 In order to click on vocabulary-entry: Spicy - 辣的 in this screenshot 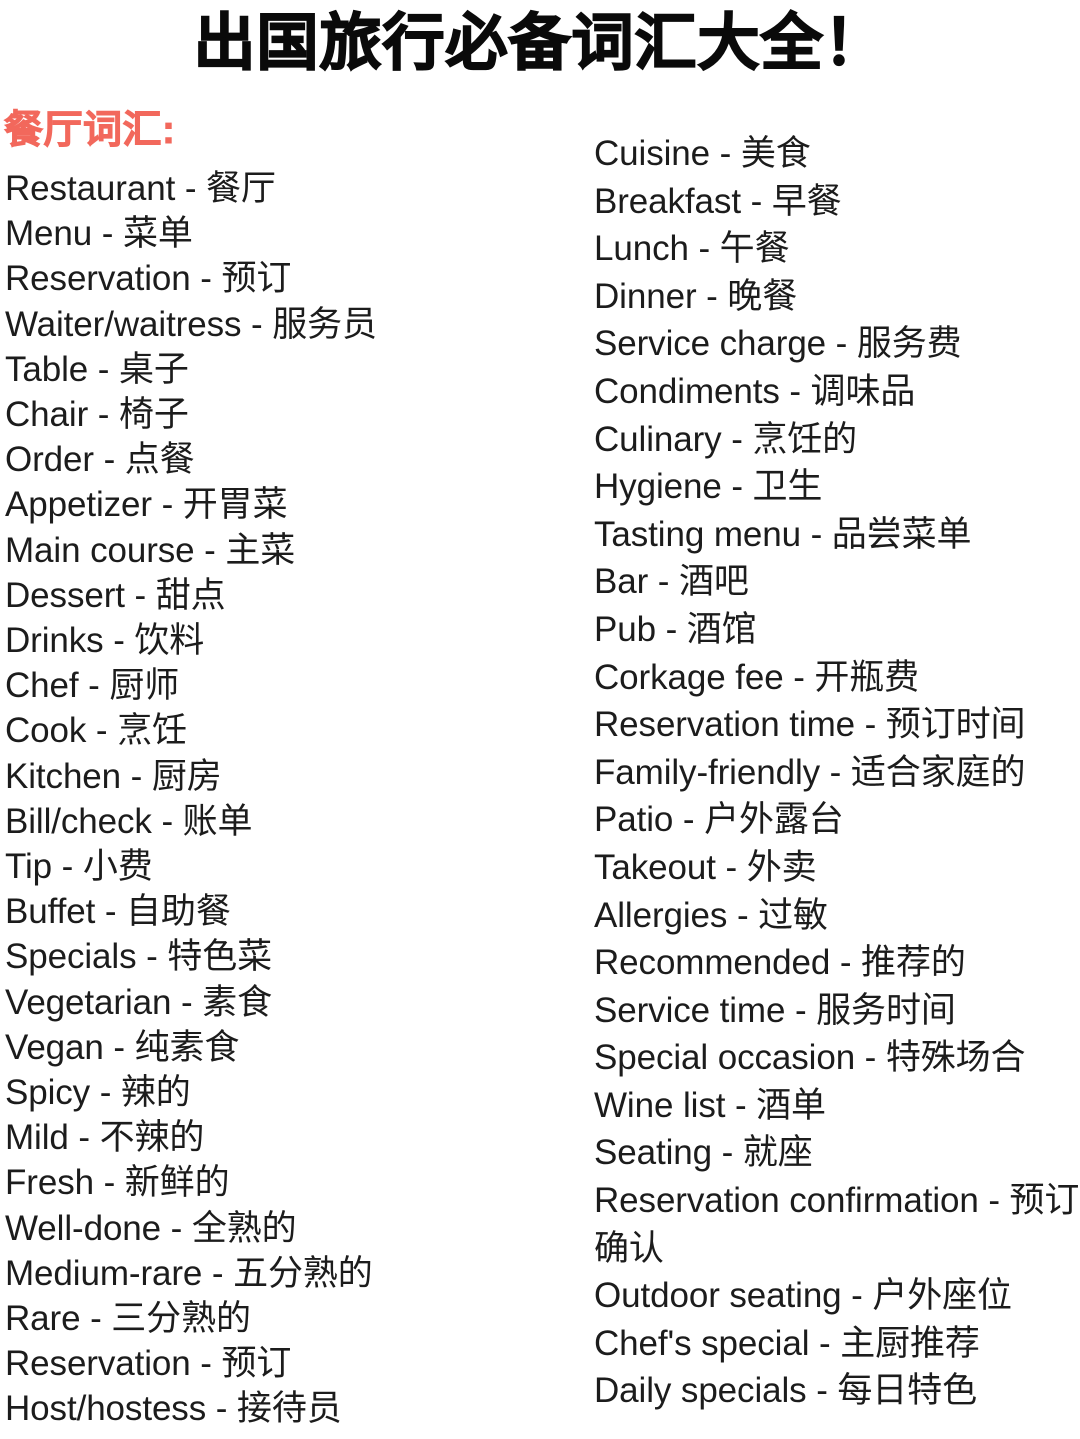, I will do `click(98, 1093)`.